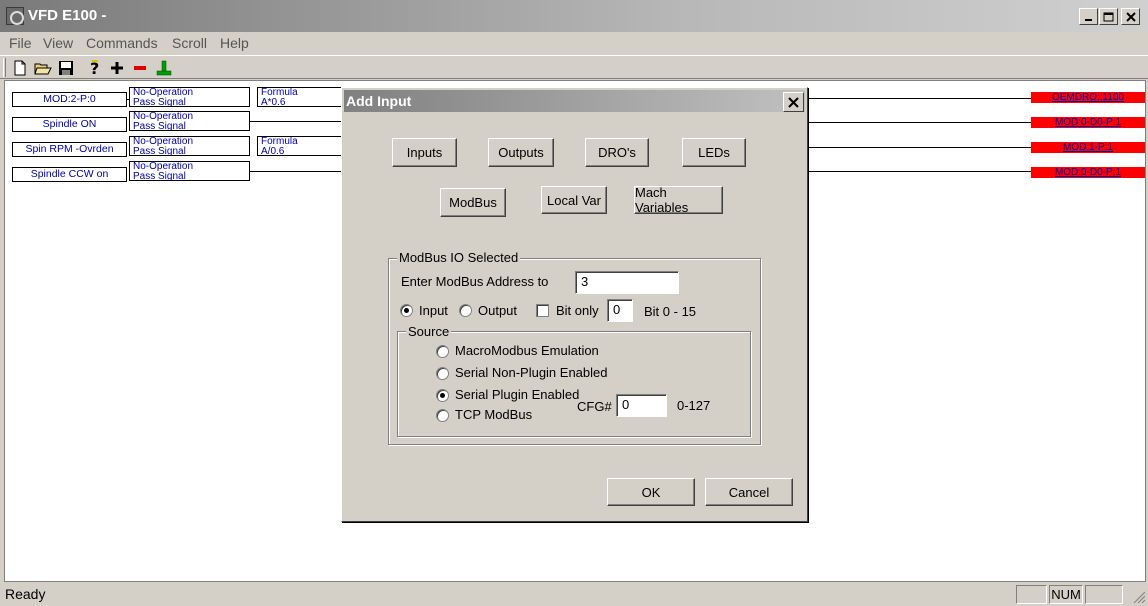 The height and width of the screenshot is (606, 1148). Describe the element at coordinates (574, 43) in the screenshot. I see `menu-bar: File View Commands Scroll Help` at that location.